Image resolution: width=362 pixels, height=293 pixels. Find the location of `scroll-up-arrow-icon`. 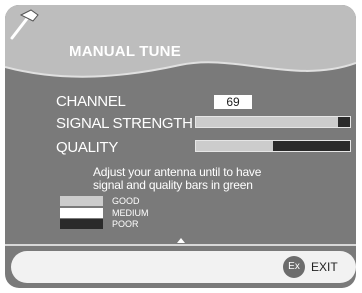

scroll-up-arrow-icon is located at coordinates (181, 240).